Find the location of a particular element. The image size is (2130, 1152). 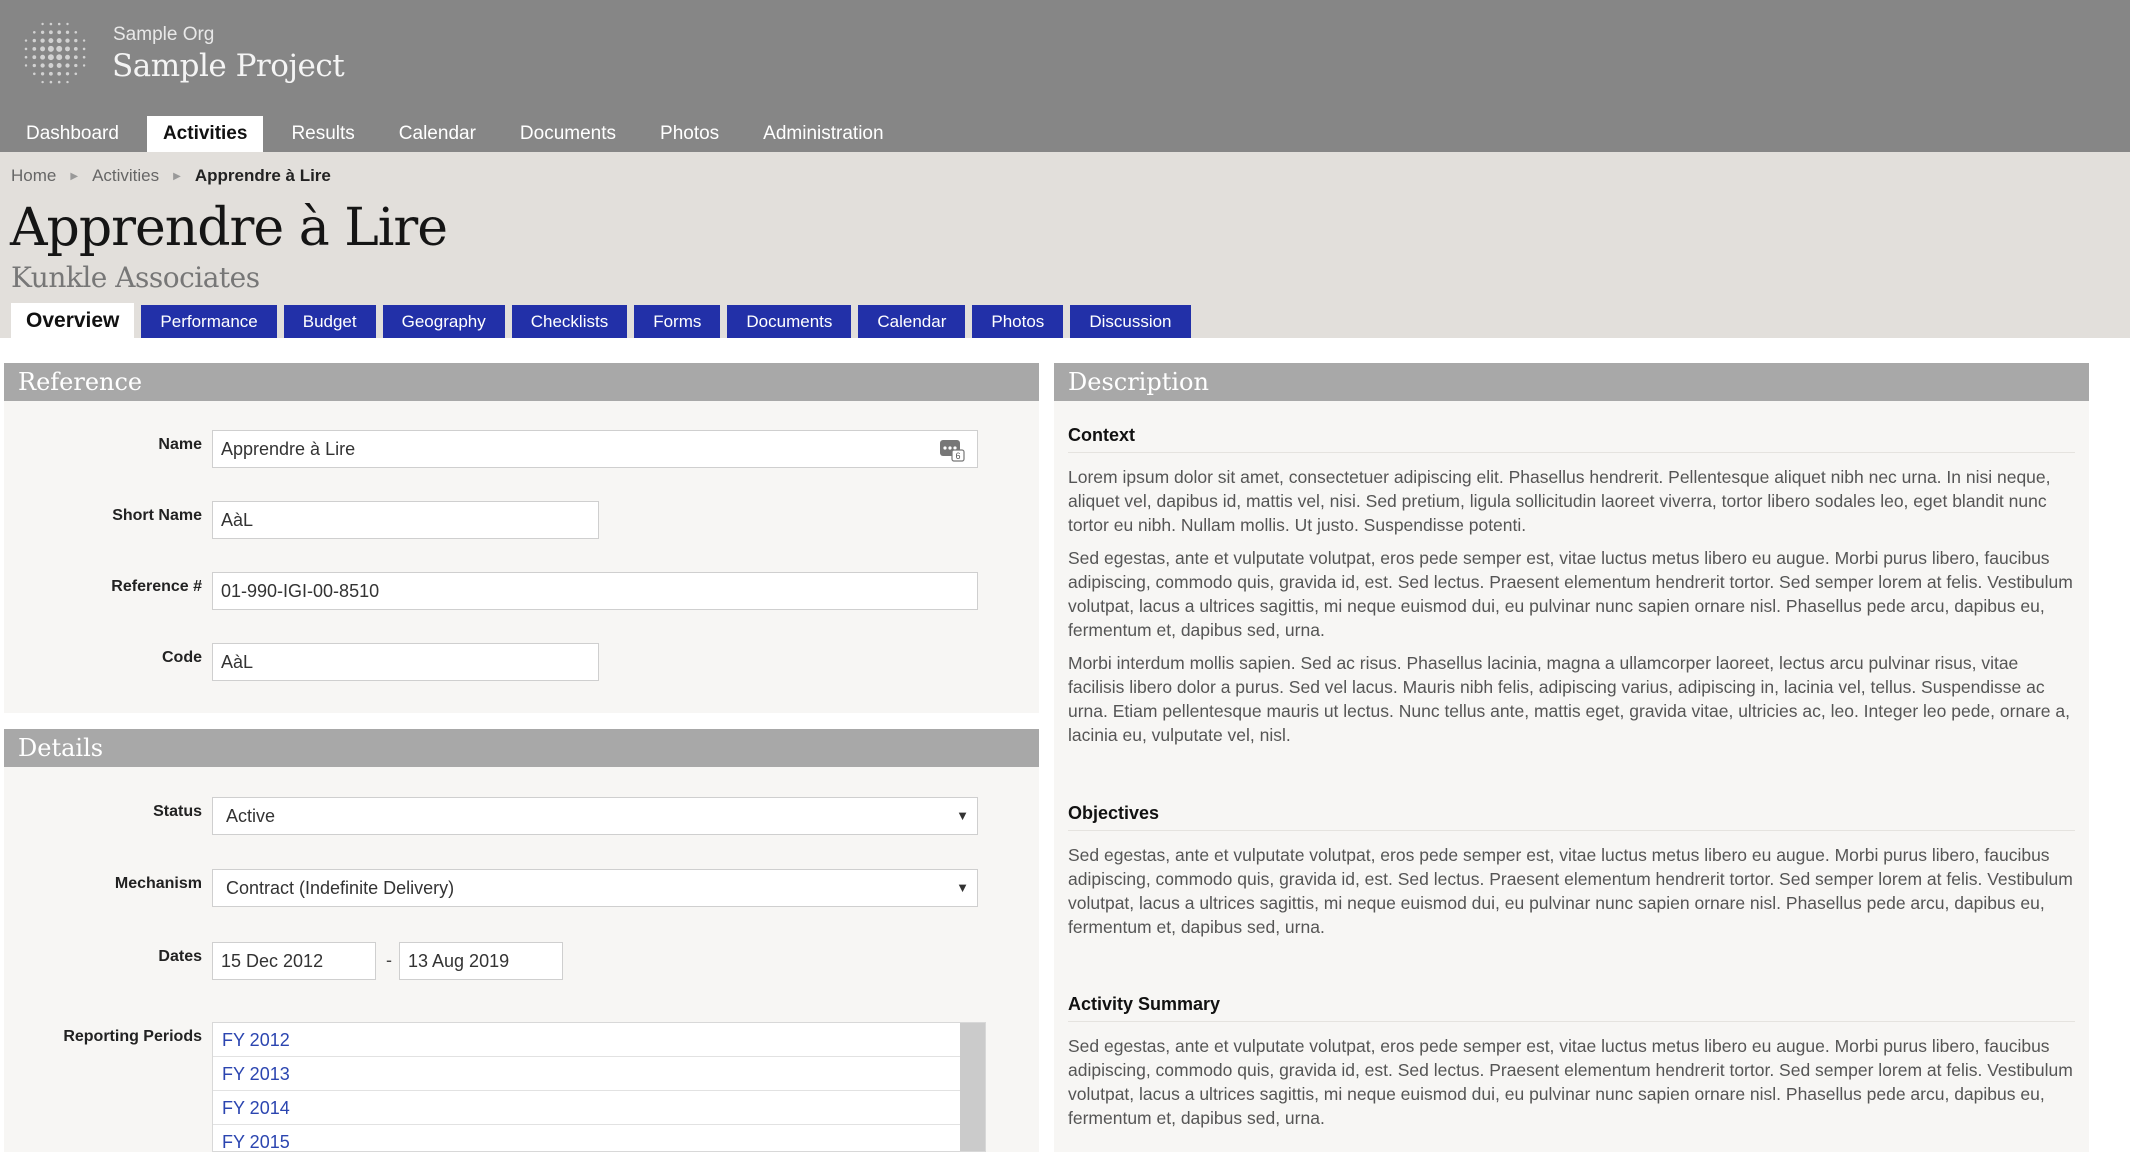

mechanism-value: Contract (Indefinite Delivery) is located at coordinates (340, 888).